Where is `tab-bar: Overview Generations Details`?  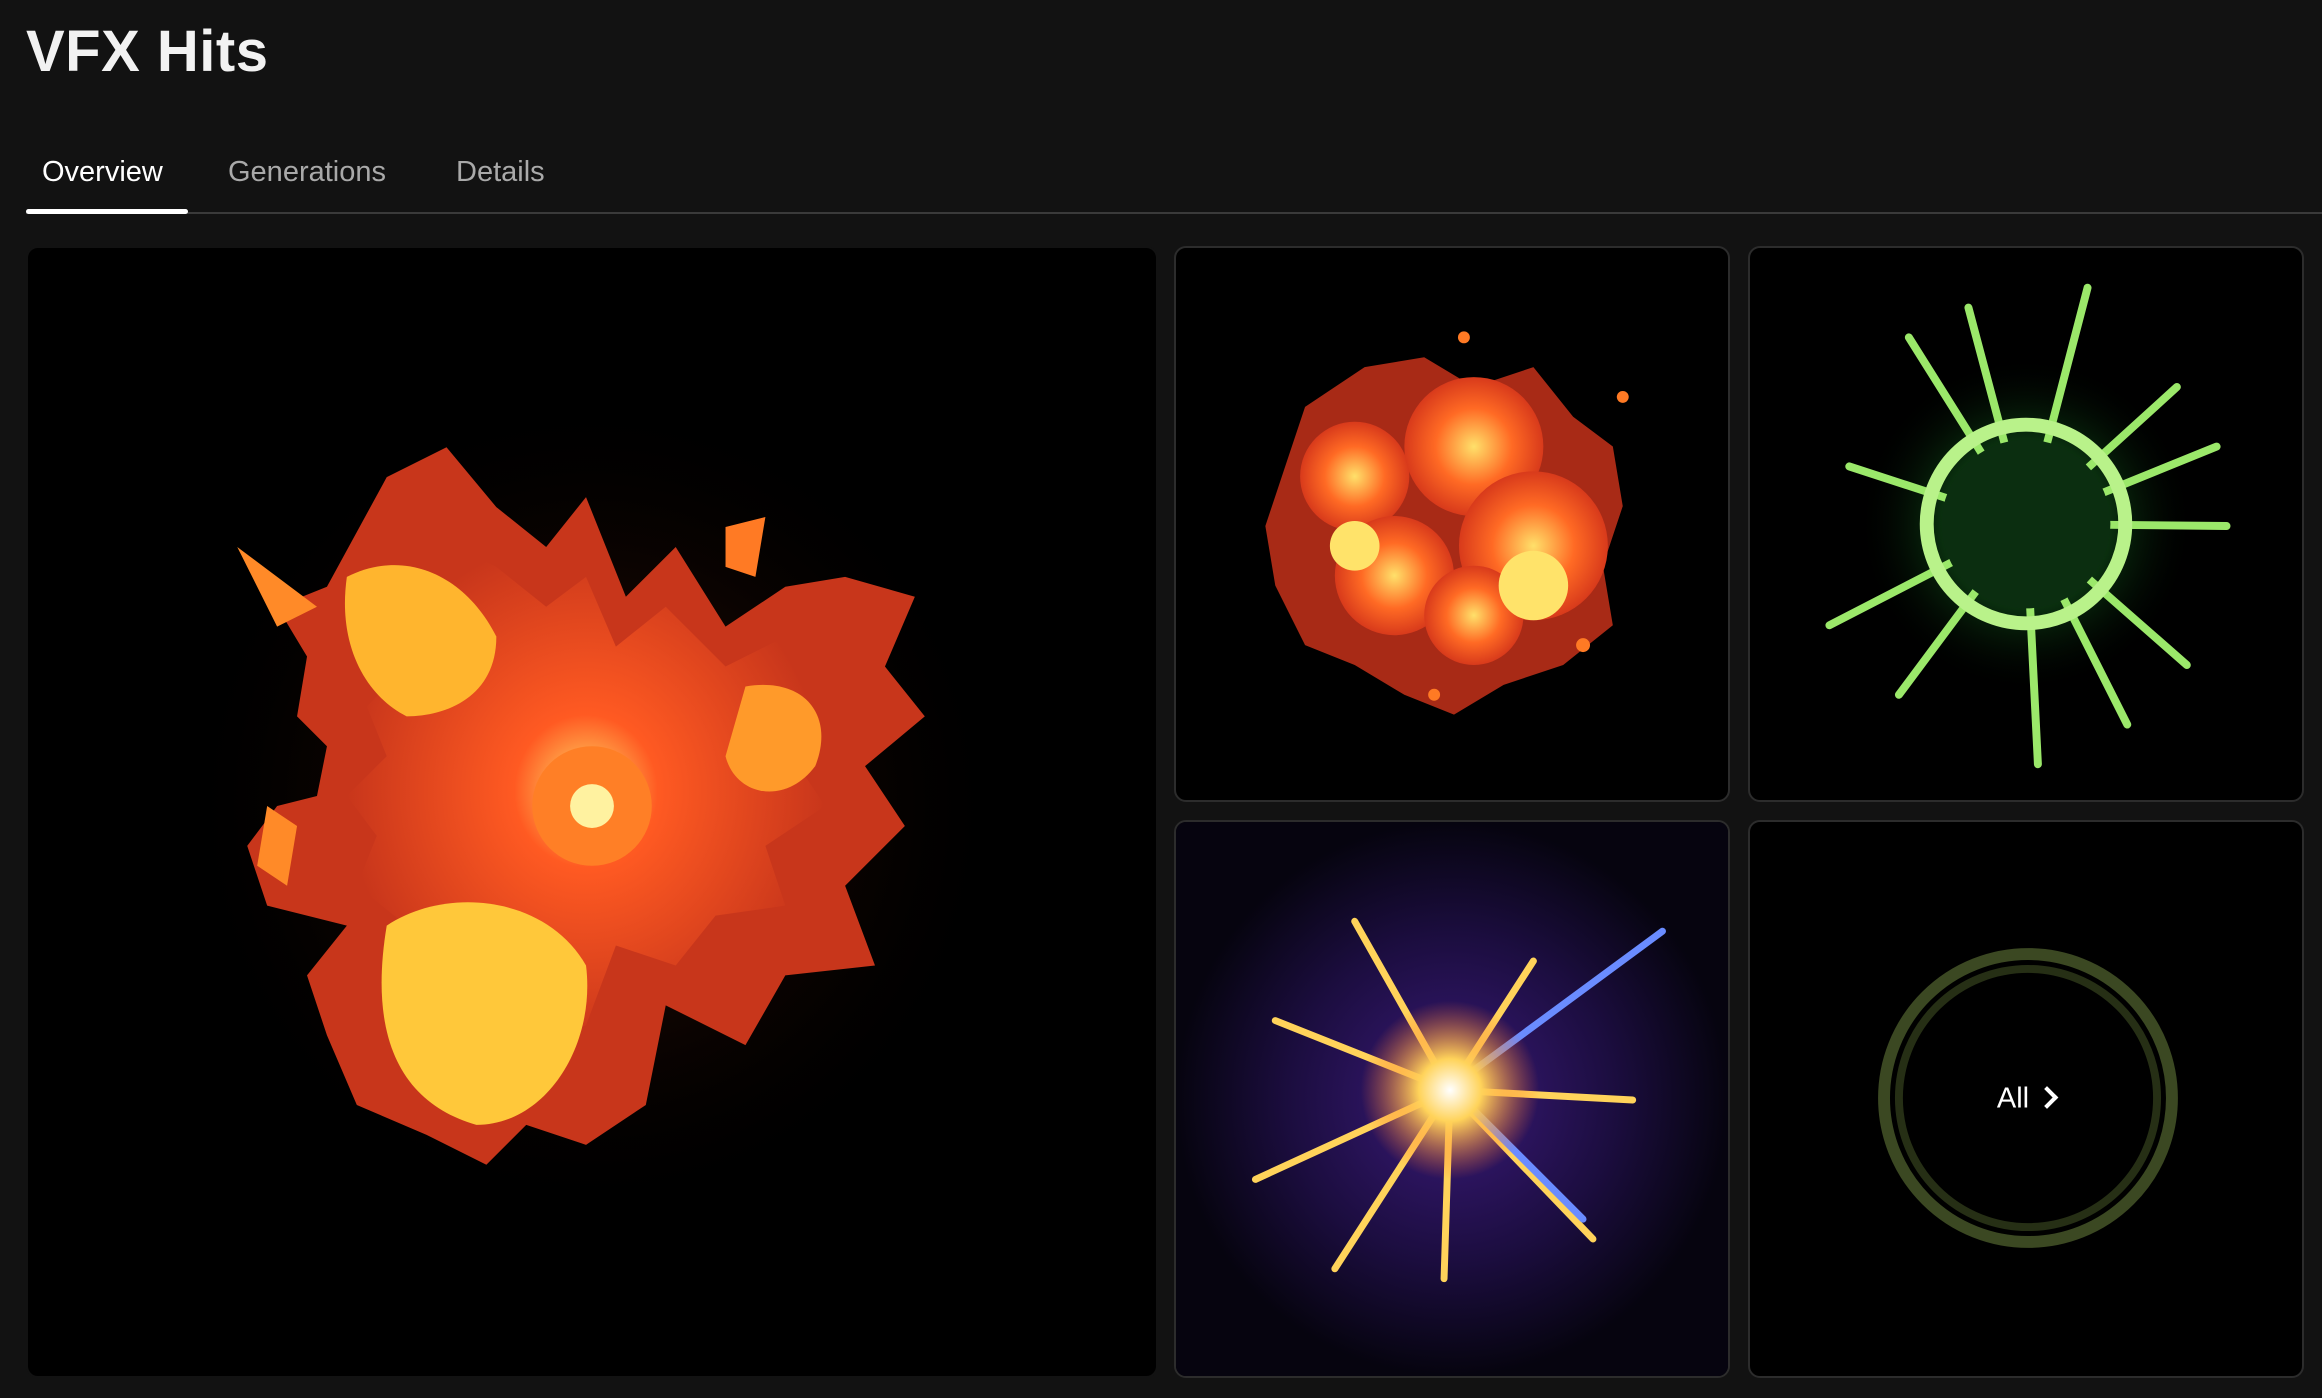
tab-bar: Overview Generations Details is located at coordinates (1174, 171).